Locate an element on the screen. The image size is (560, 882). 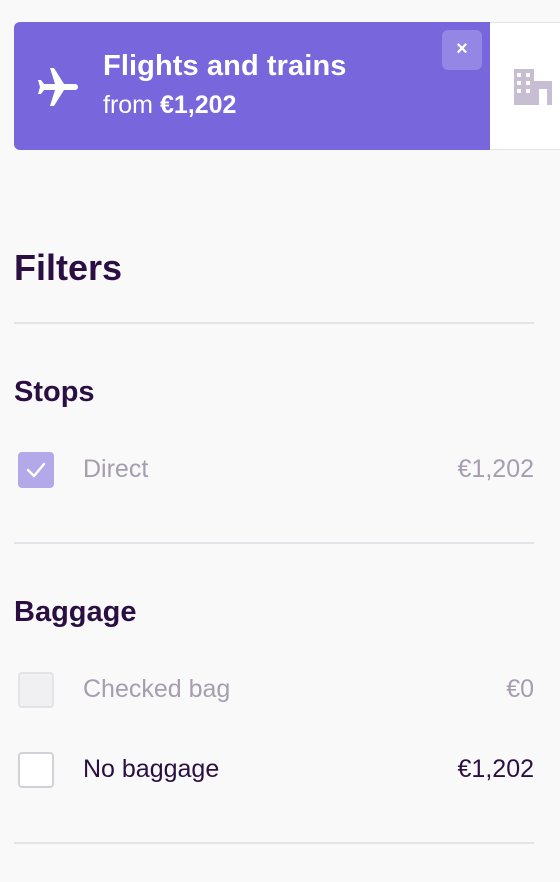
card-title: Flights and trains is located at coordinates (225, 66).